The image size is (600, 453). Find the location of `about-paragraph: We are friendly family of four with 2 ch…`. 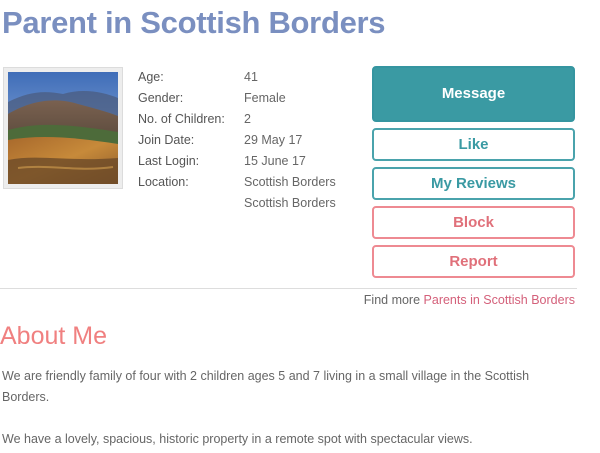

about-paragraph: We are friendly family of four with 2 ch… is located at coordinates (266, 386).